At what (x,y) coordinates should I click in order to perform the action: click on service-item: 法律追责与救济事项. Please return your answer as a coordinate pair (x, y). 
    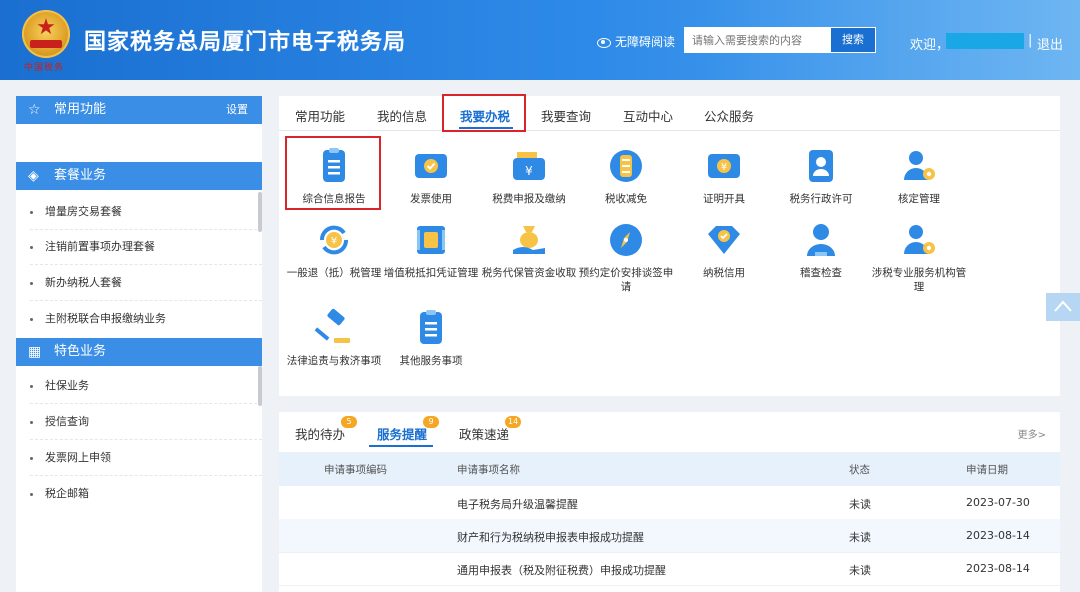
    Looking at the image, I should click on (334, 338).